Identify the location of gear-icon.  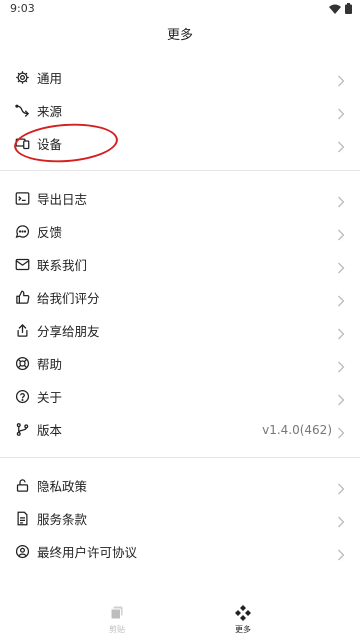
(22, 78).